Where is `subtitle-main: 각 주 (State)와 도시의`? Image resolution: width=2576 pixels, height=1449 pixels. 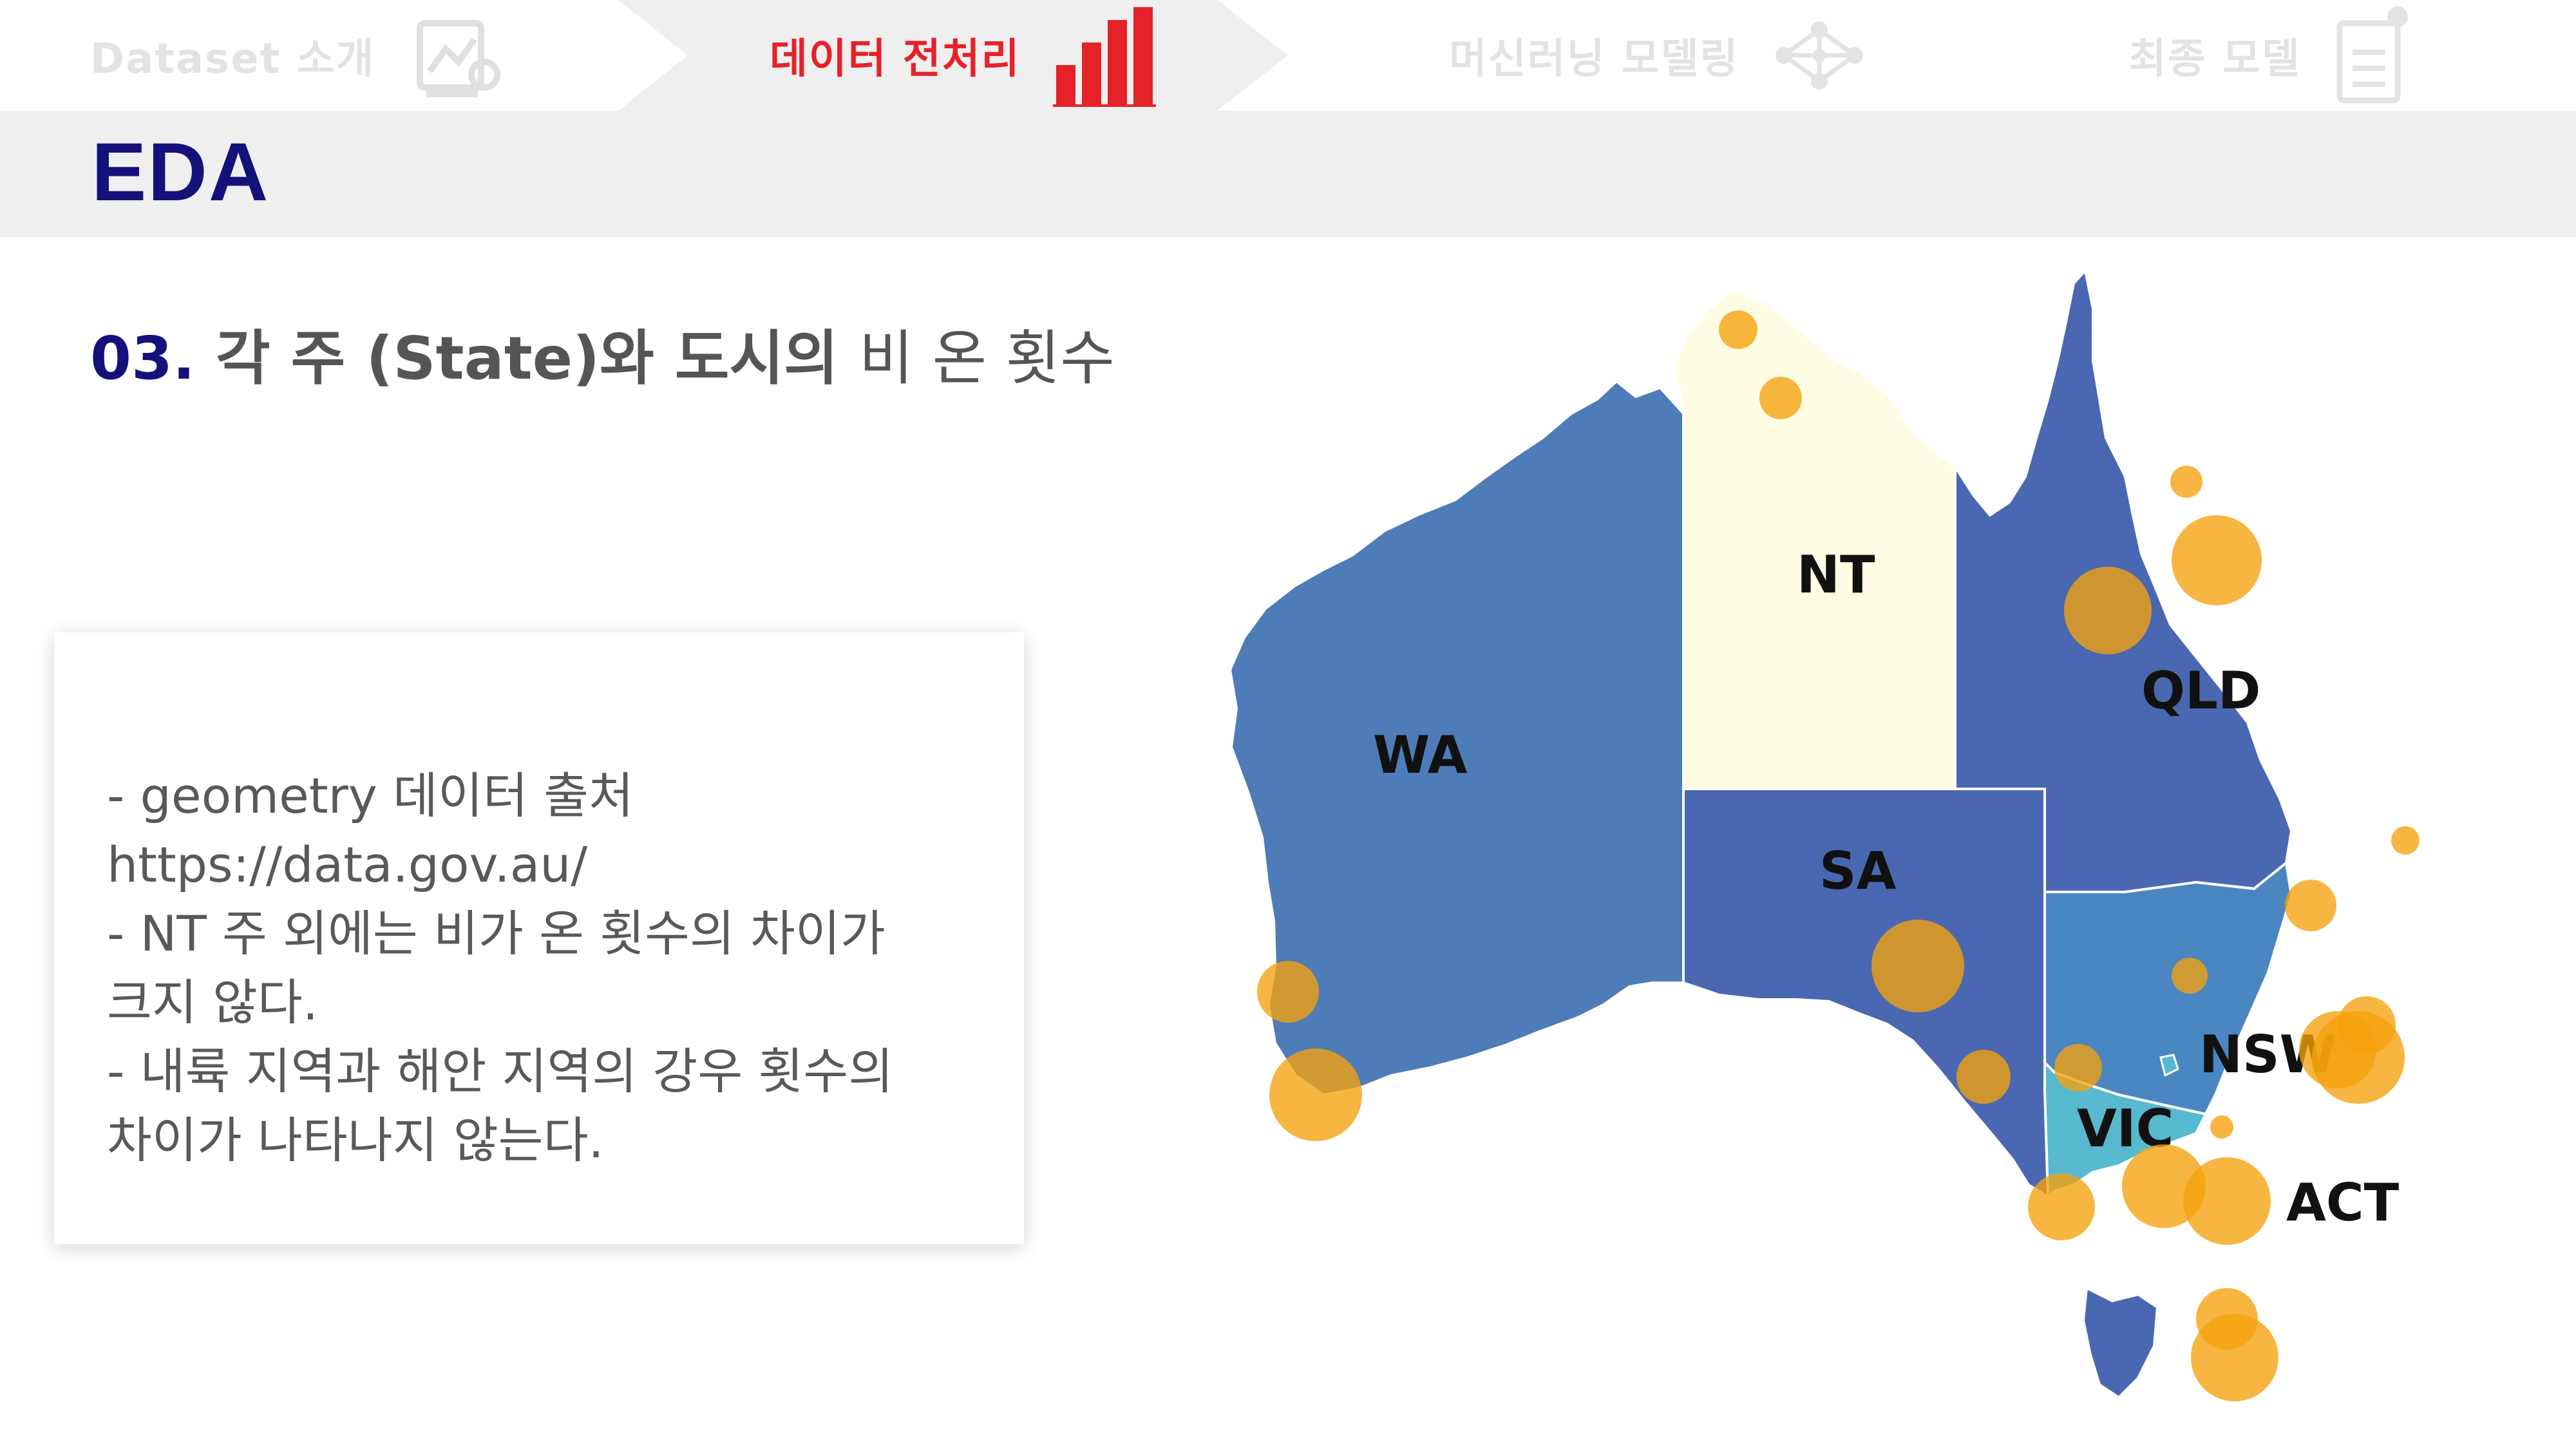 subtitle-main: 각 주 (State)와 도시의 is located at coordinates (527, 358).